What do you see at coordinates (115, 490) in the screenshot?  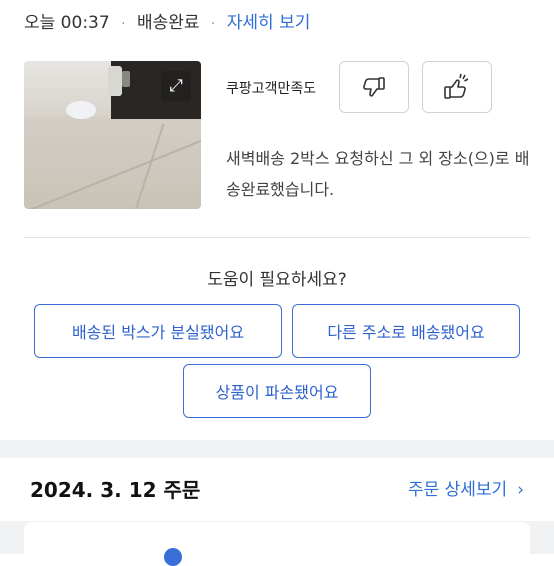 I see `order-date: 2024. 3. 12 주문` at bounding box center [115, 490].